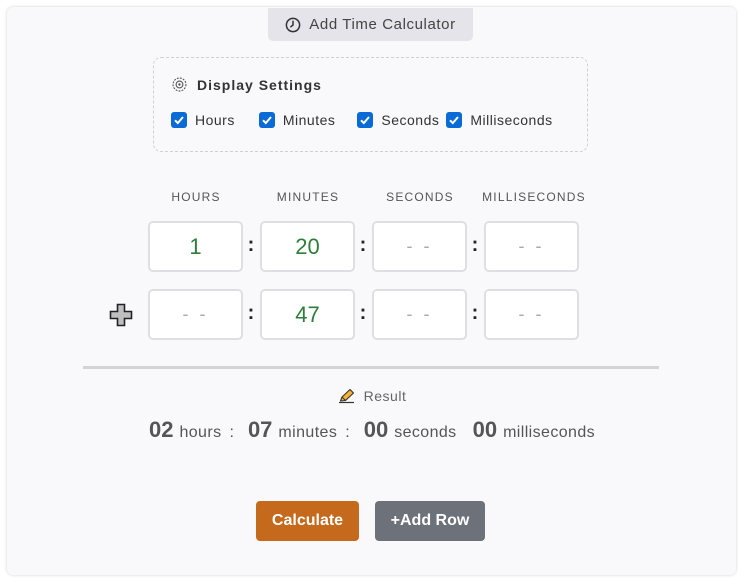 The image size is (744, 583). Describe the element at coordinates (376, 429) in the screenshot. I see `result-seconds: 00` at that location.